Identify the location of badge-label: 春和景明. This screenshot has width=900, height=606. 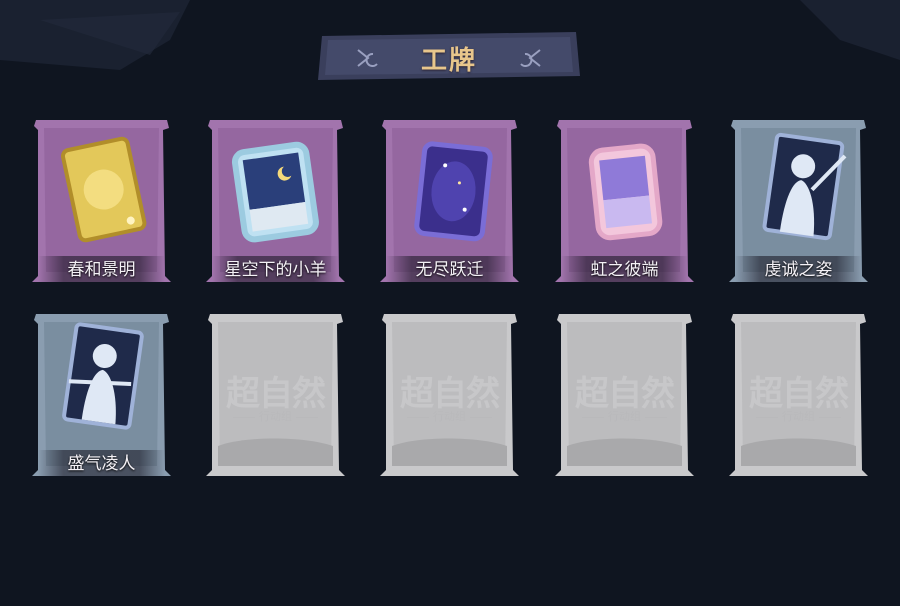
(101, 270).